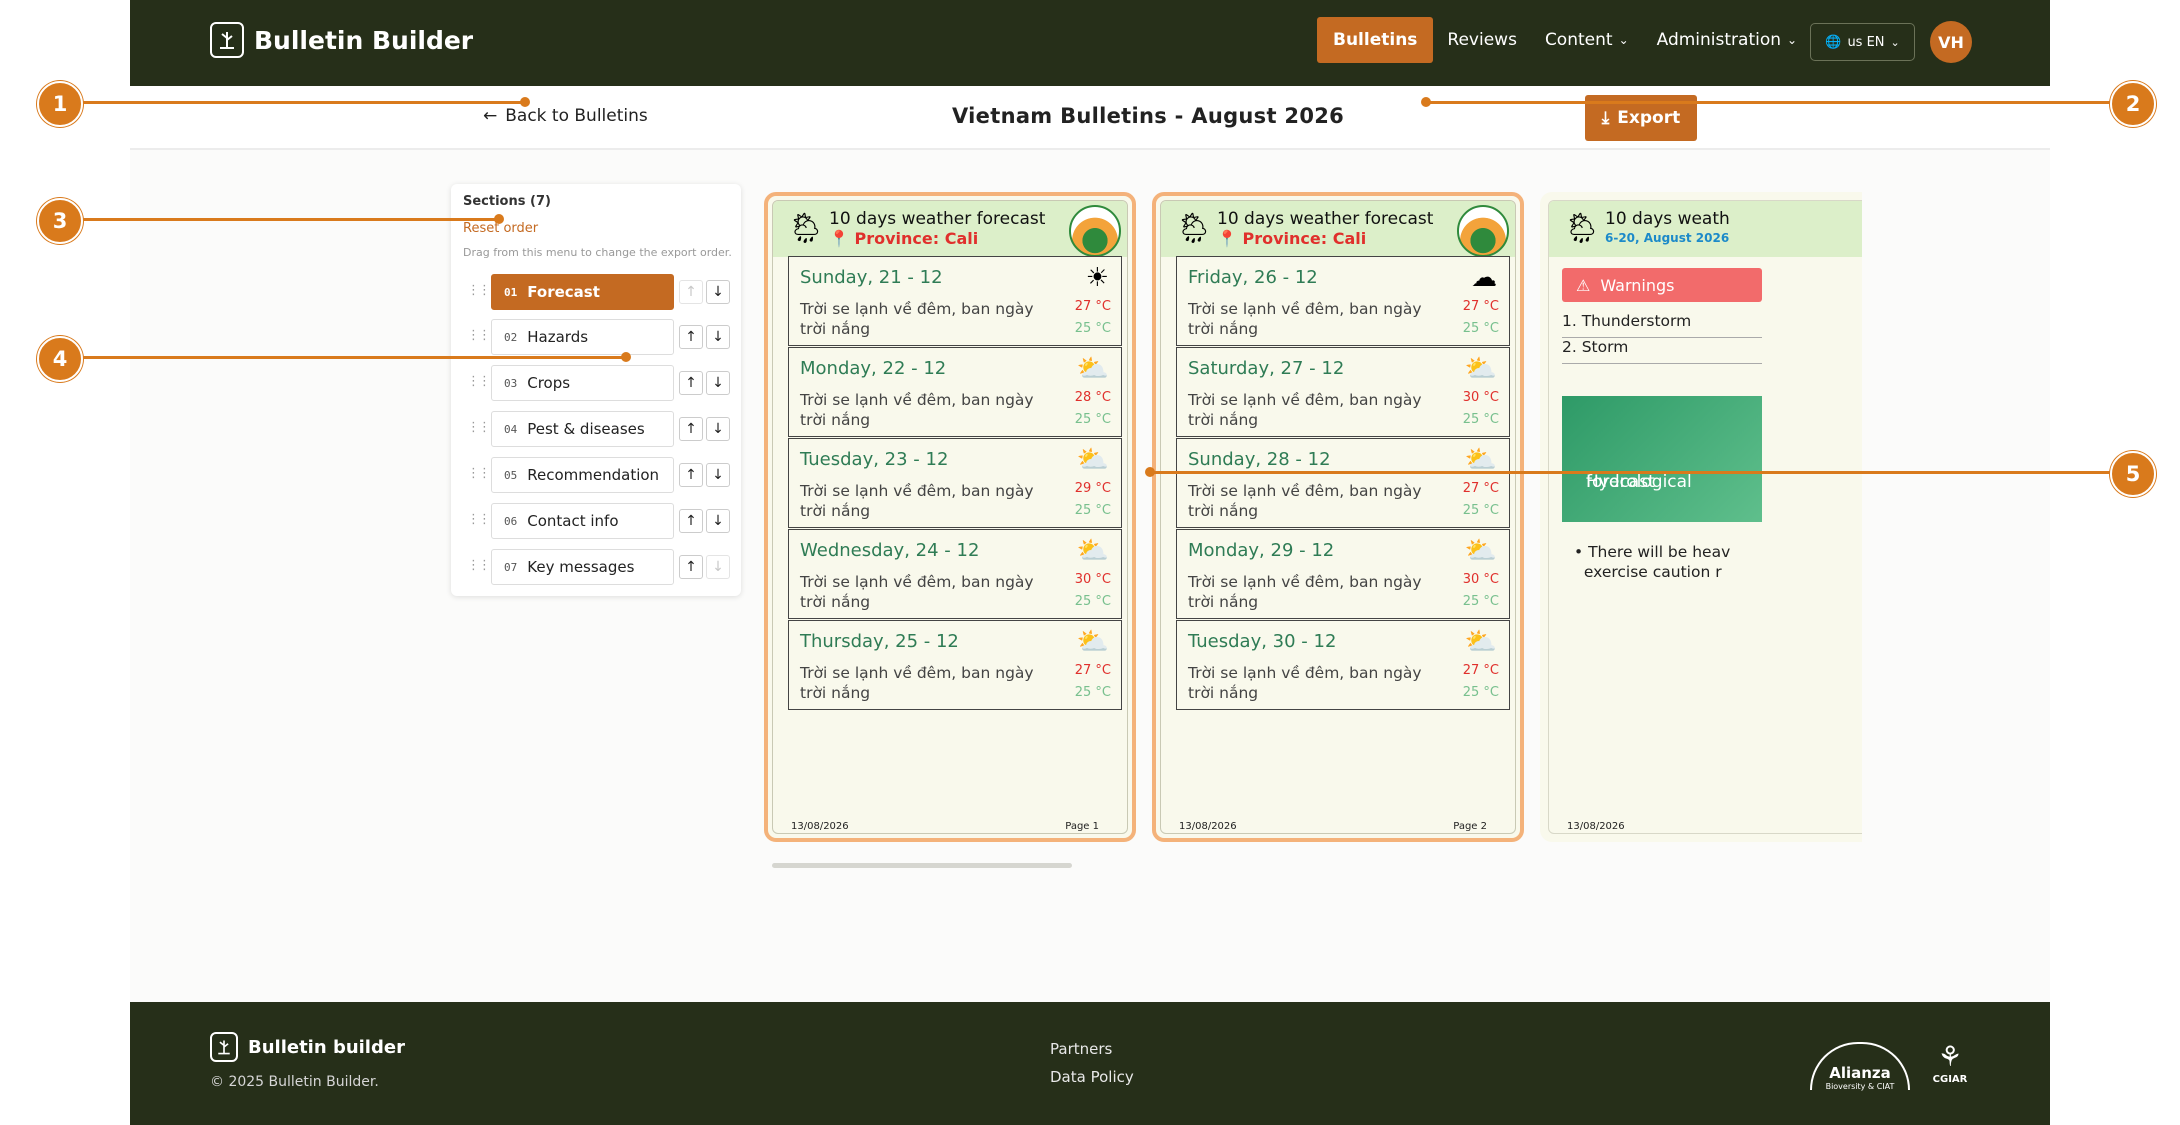 The image size is (2180, 1125). I want to click on alianza-name: Alianza, so click(1860, 1073).